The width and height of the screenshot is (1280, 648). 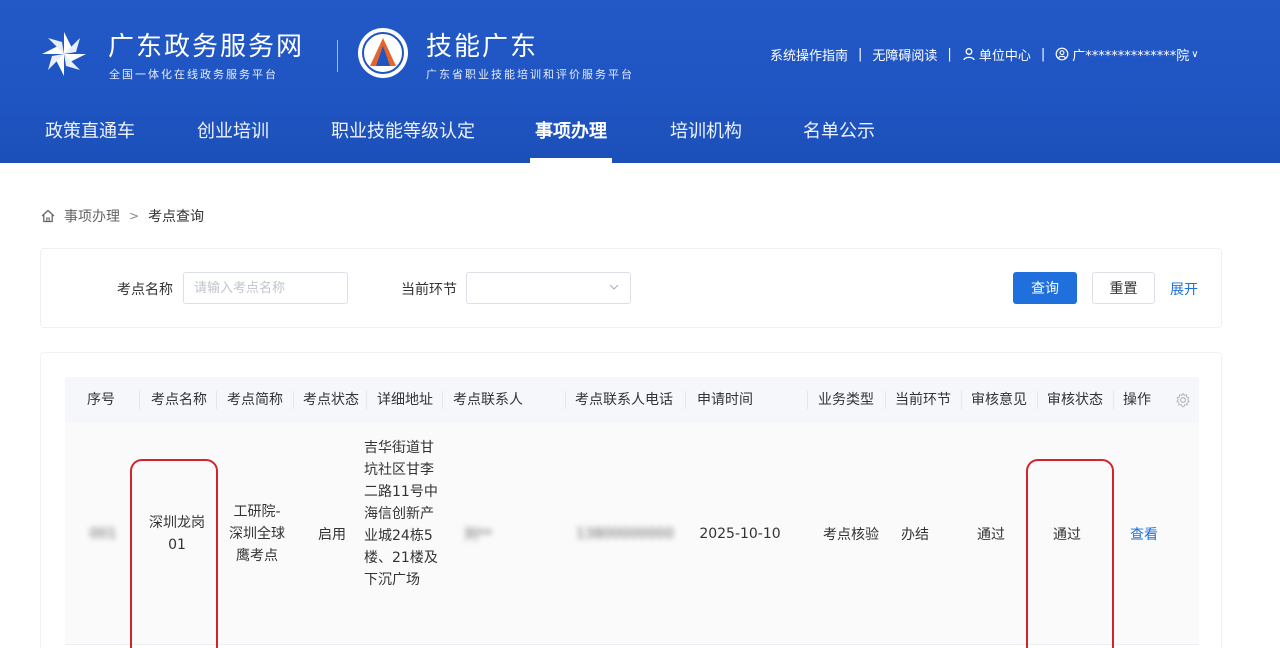 I want to click on column-header: 审核状态, so click(x=1075, y=400).